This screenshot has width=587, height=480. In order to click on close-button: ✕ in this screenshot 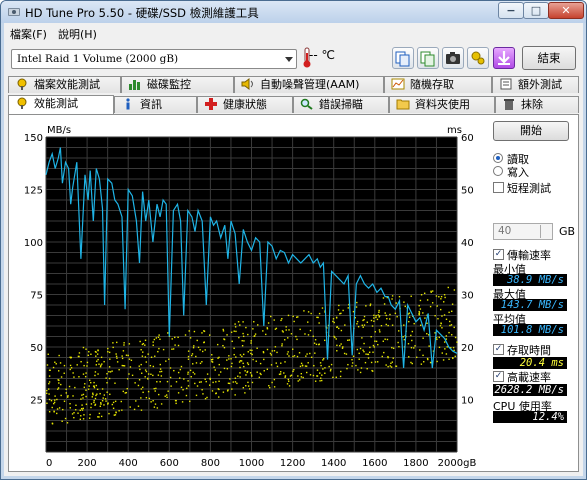, I will do `click(566, 10)`.